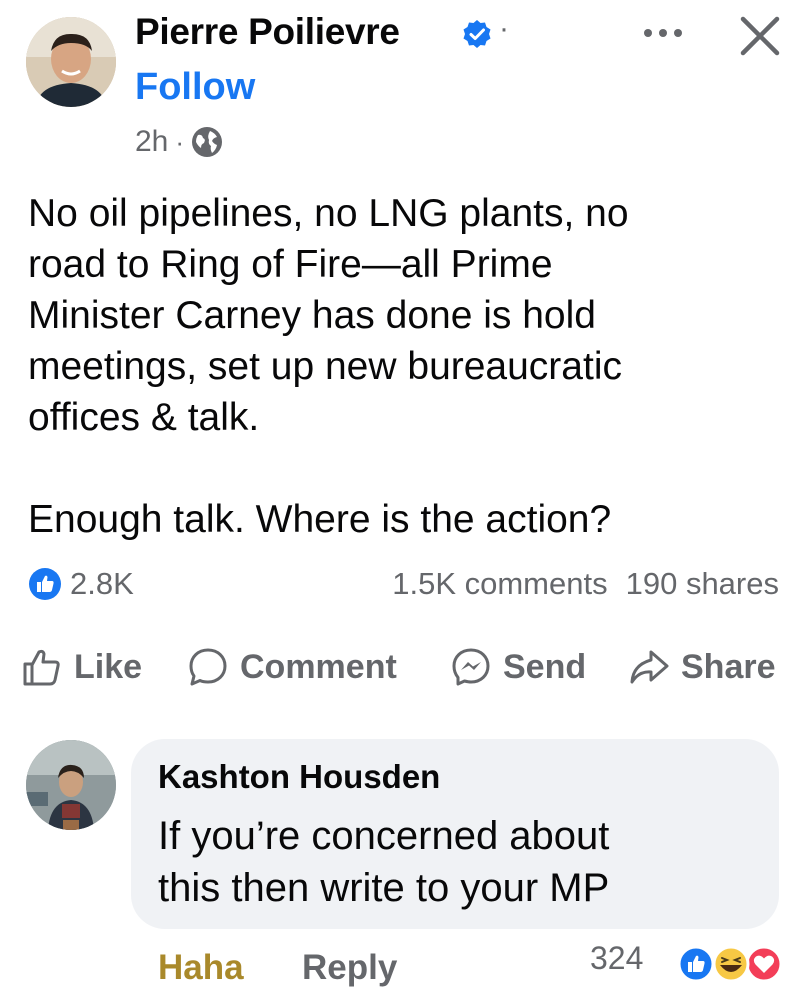  What do you see at coordinates (71, 785) in the screenshot?
I see `commenter-avatar` at bounding box center [71, 785].